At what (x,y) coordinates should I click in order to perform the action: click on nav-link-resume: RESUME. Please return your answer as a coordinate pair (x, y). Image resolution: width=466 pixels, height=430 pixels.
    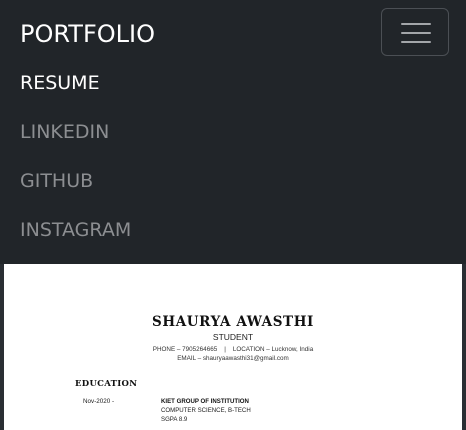
    Looking at the image, I should click on (60, 83).